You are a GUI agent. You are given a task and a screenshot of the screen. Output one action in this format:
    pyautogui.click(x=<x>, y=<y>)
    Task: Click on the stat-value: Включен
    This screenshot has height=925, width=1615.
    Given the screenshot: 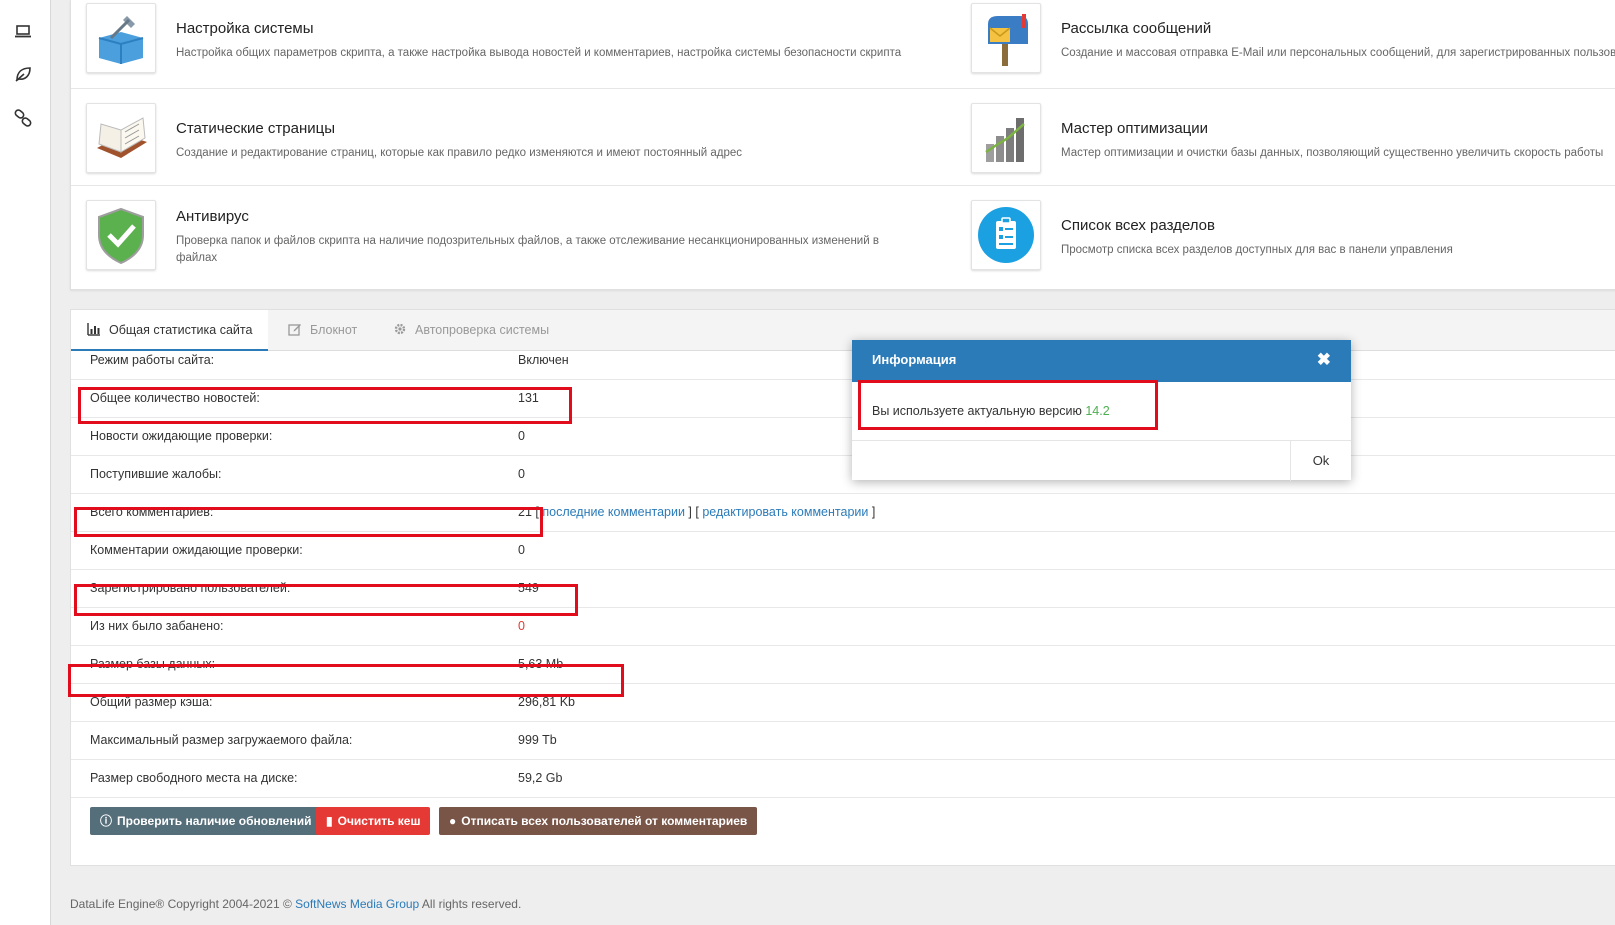 What is the action you would take?
    pyautogui.click(x=543, y=360)
    